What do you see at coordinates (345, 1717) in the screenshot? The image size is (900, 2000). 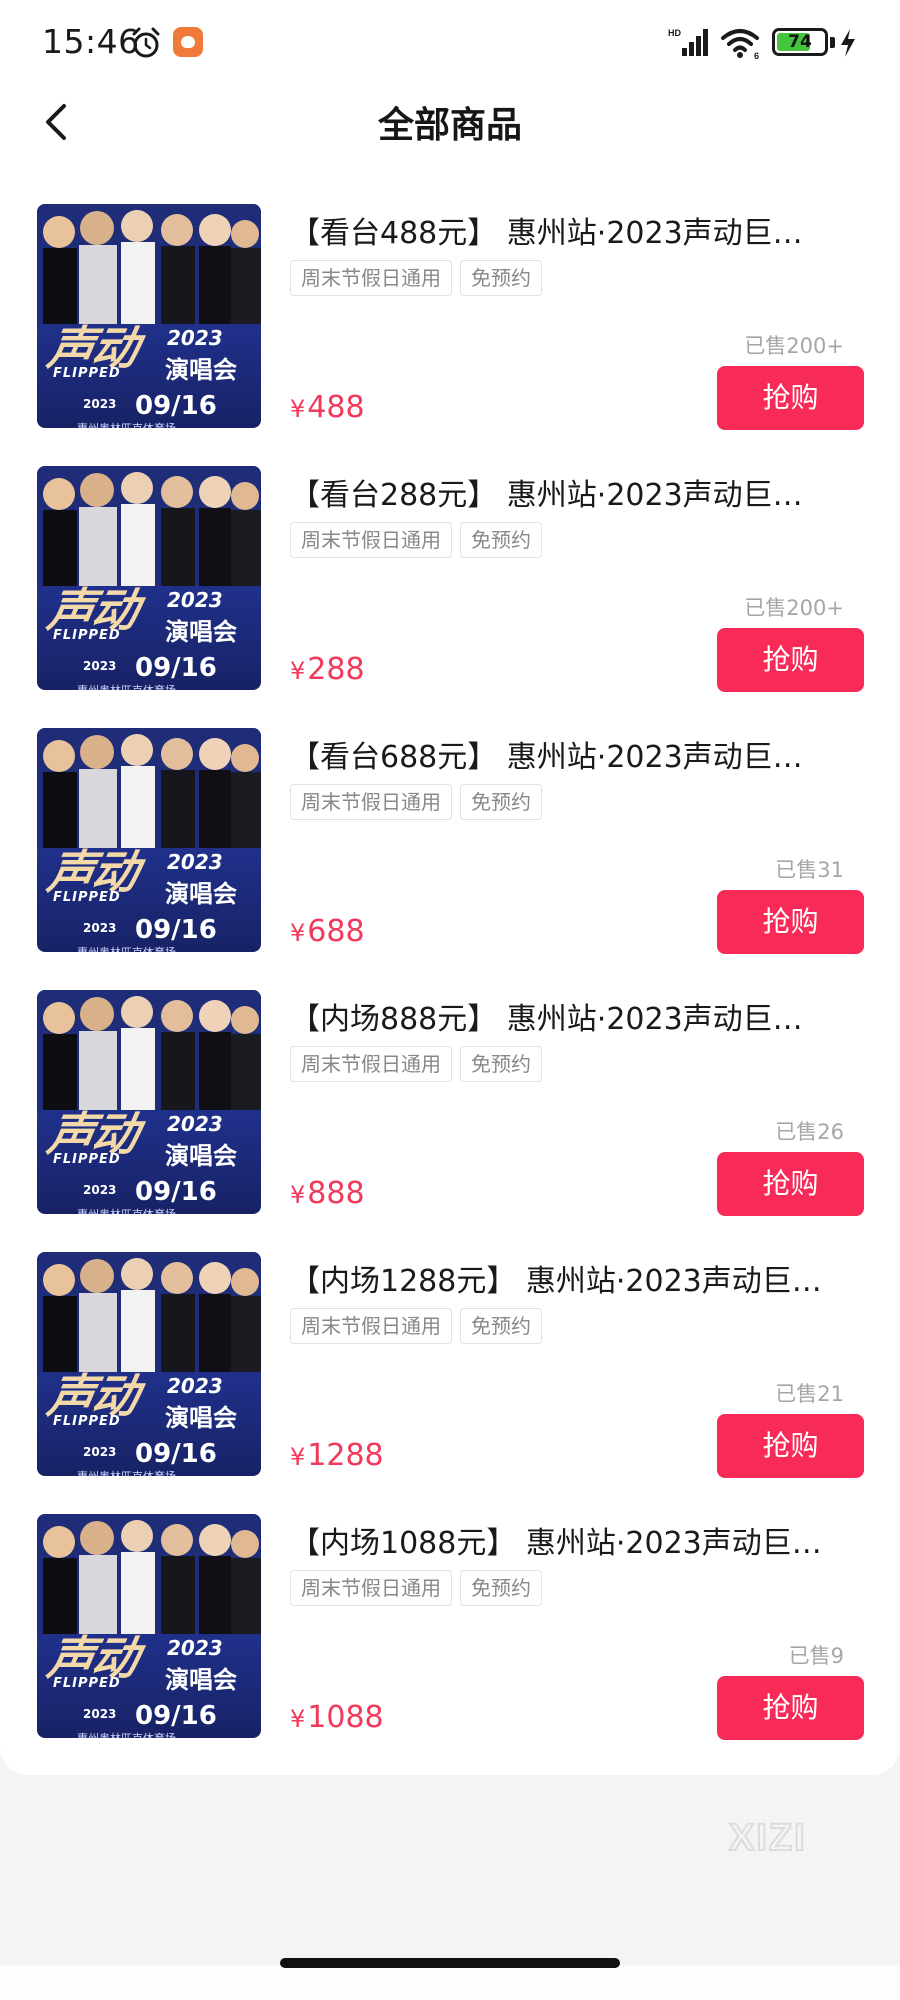 I see `price-value: 1088` at bounding box center [345, 1717].